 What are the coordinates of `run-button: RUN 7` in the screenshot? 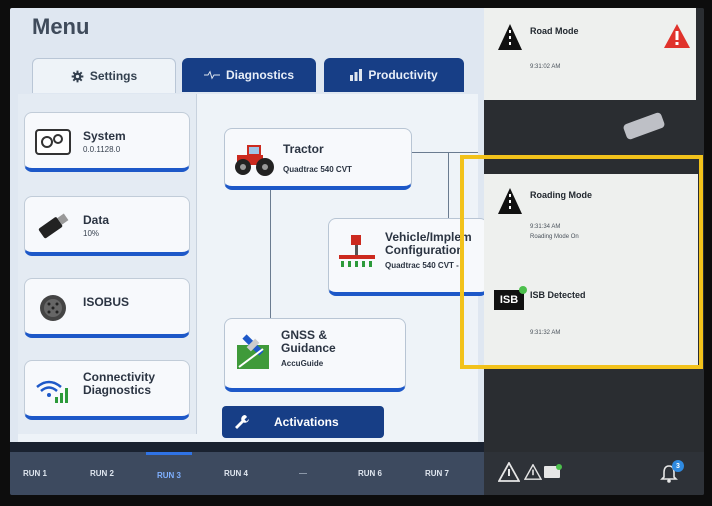 It's located at (437, 473).